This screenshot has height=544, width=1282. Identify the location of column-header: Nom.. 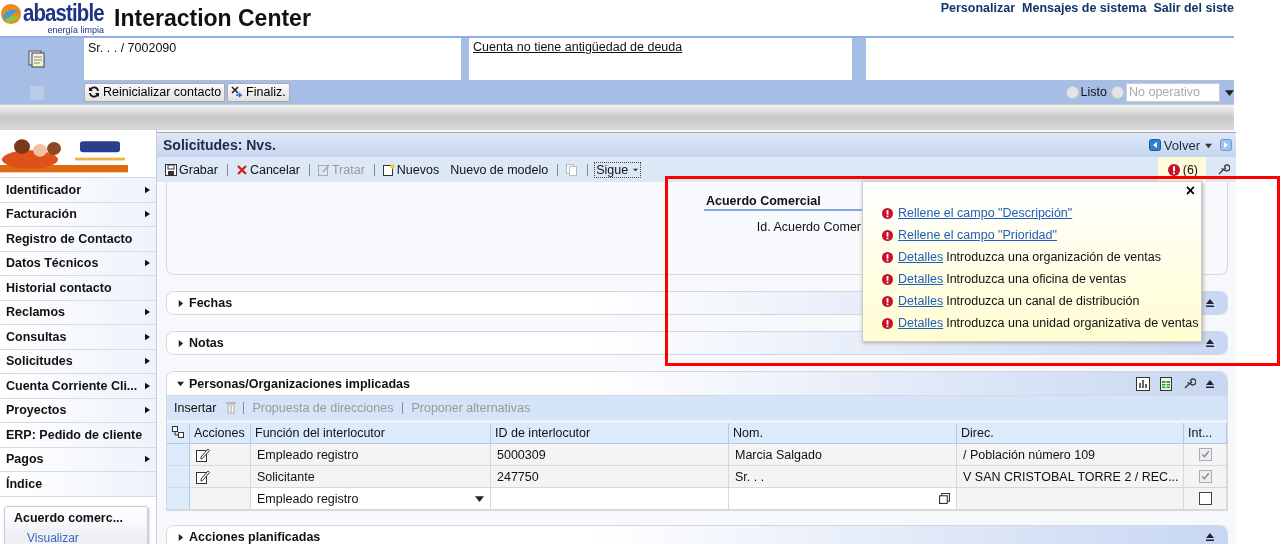
(843, 433).